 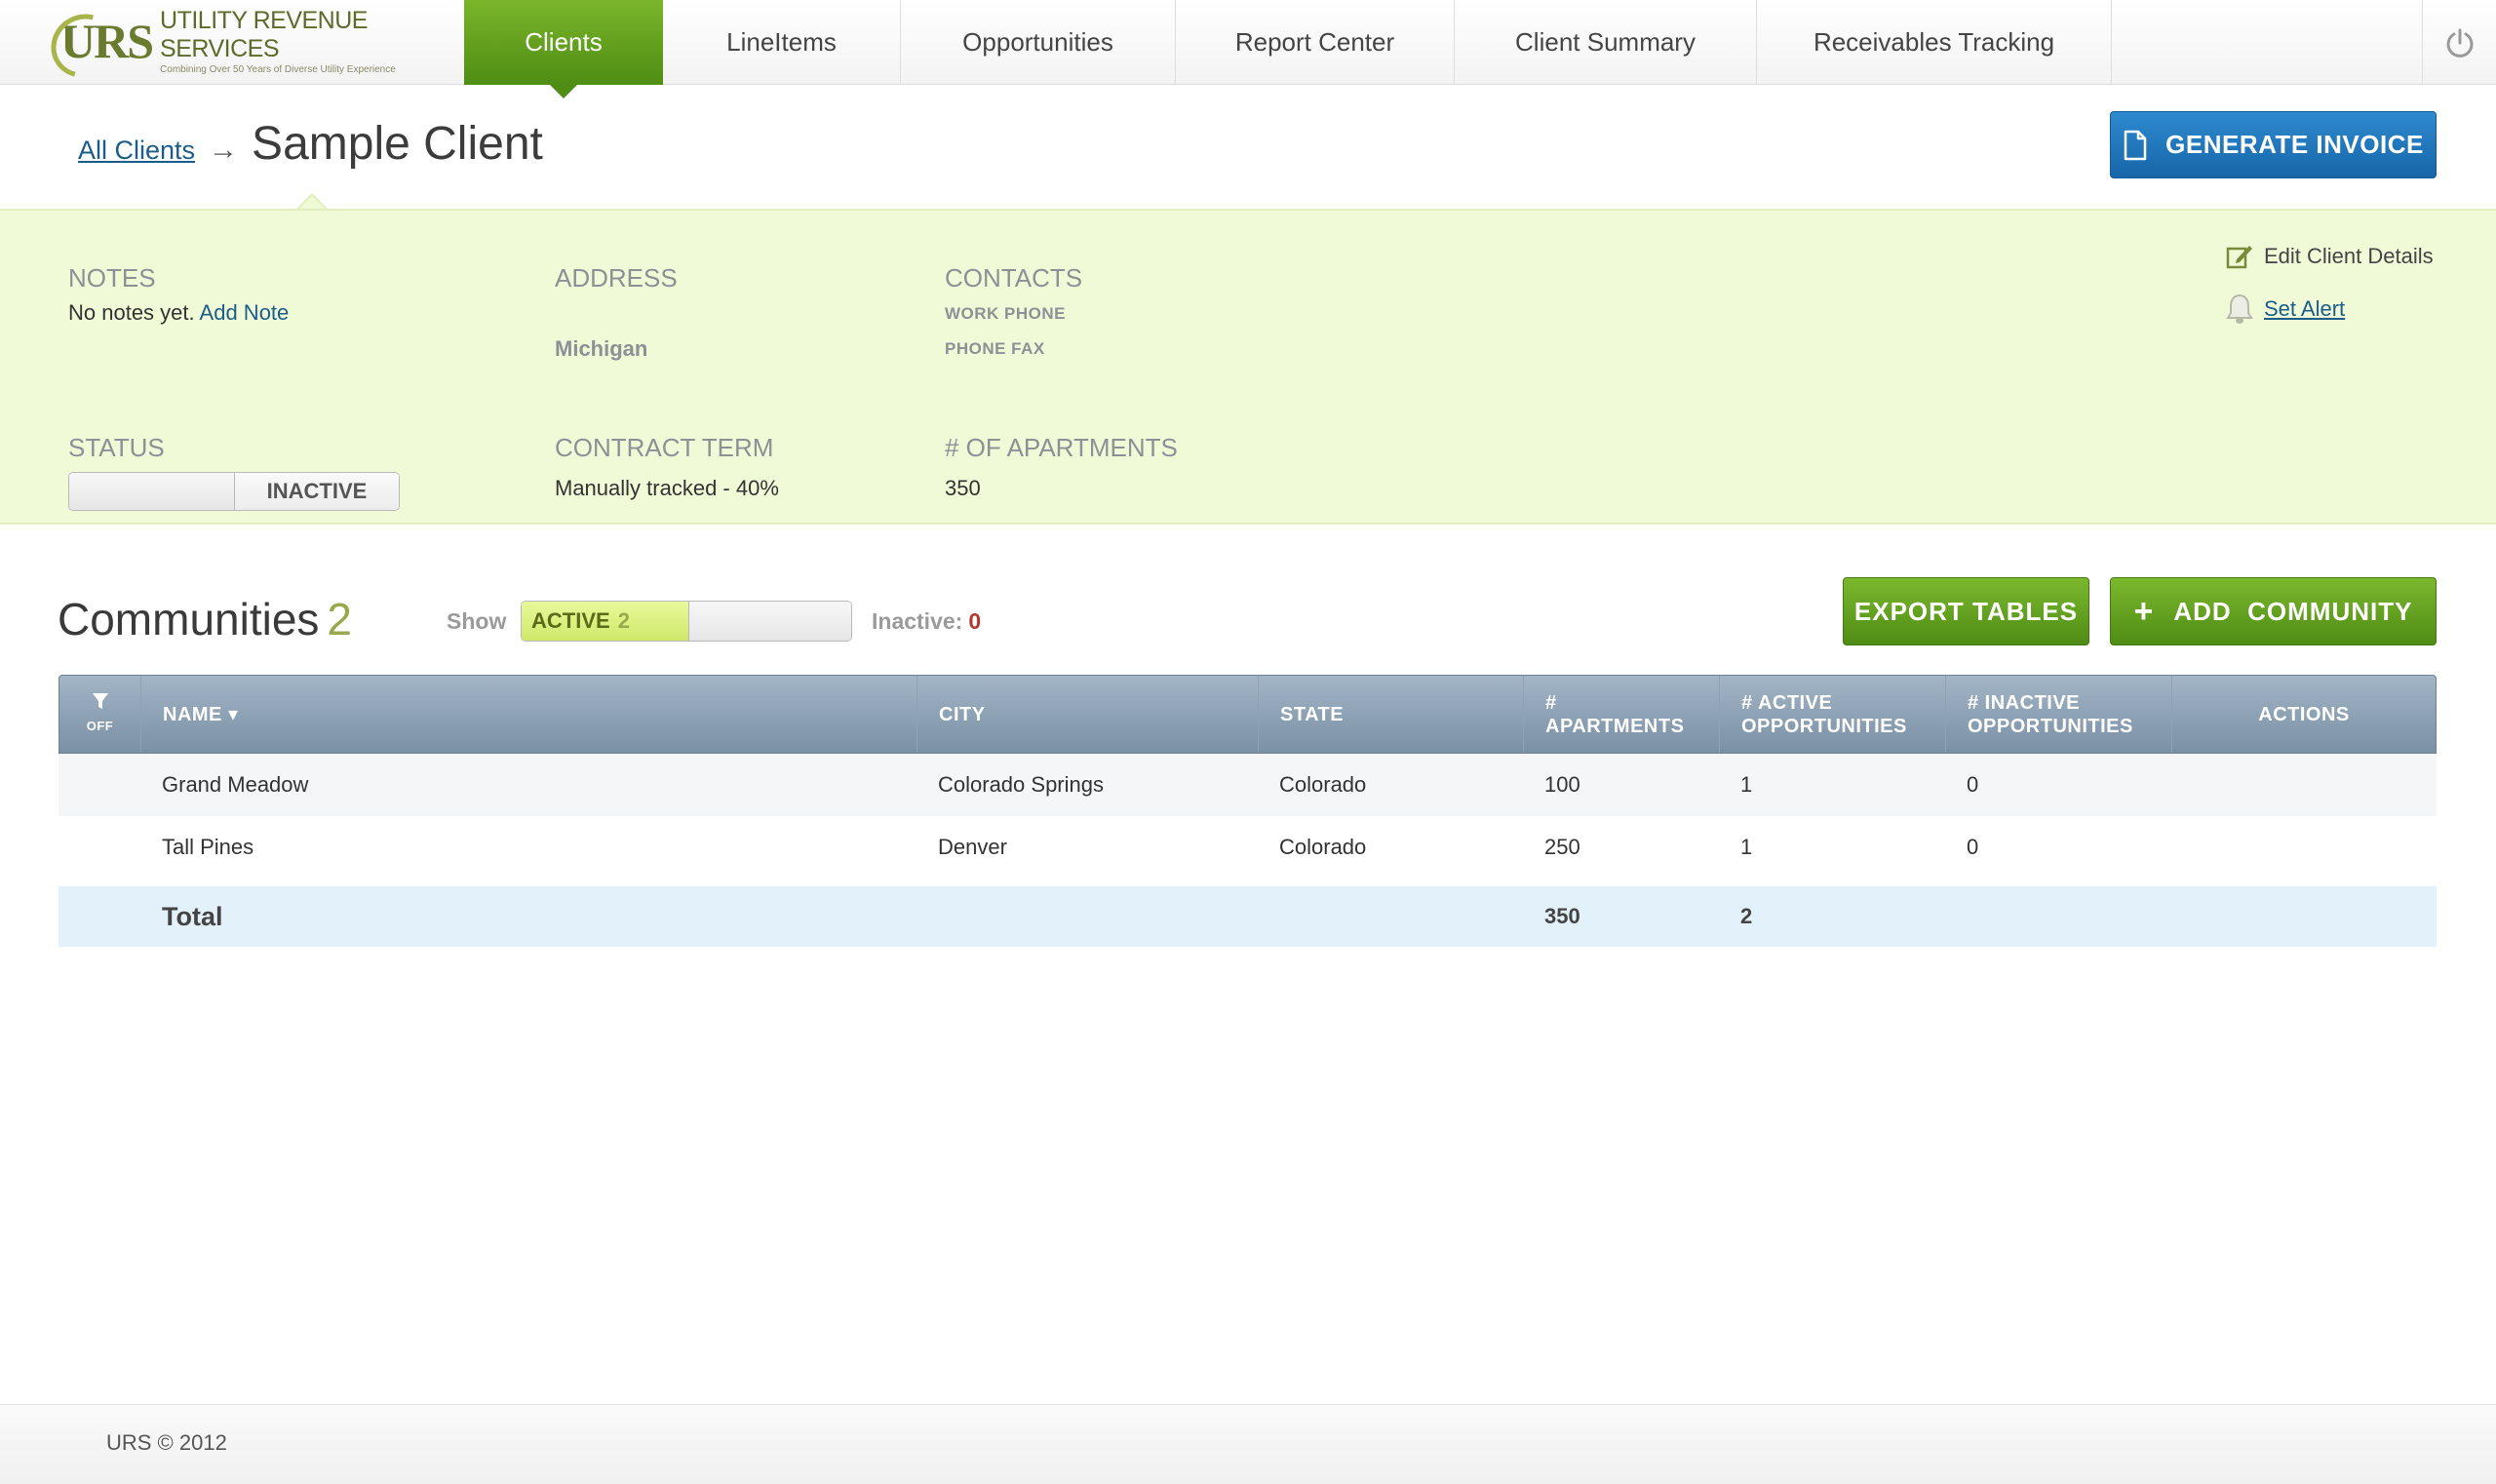 I want to click on edit-icon, so click(x=2239, y=257).